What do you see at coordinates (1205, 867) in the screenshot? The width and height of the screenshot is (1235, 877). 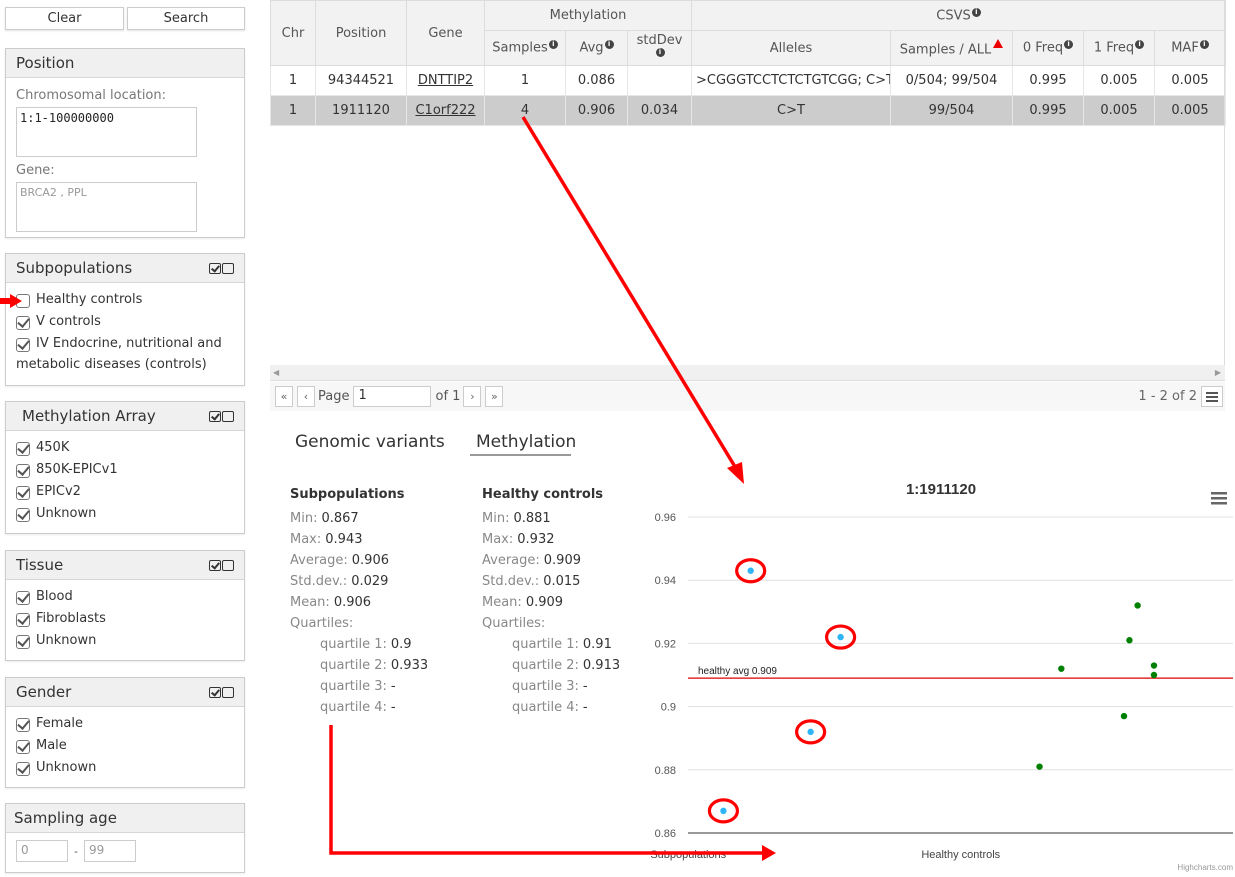 I see `chart-credits: Highcharts.com` at bounding box center [1205, 867].